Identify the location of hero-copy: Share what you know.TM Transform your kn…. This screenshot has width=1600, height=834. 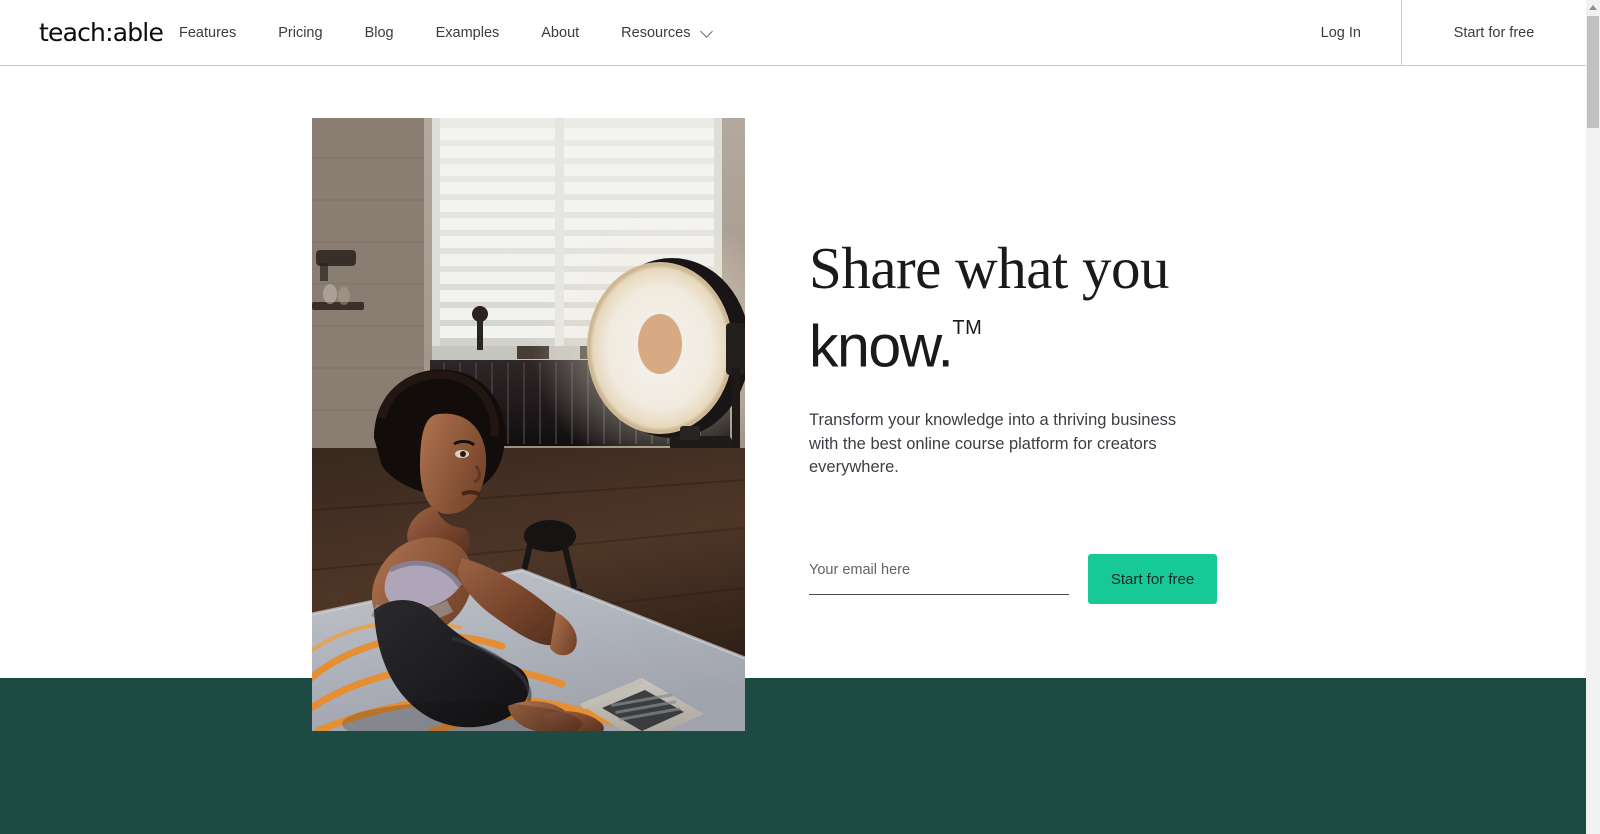
(1044, 354).